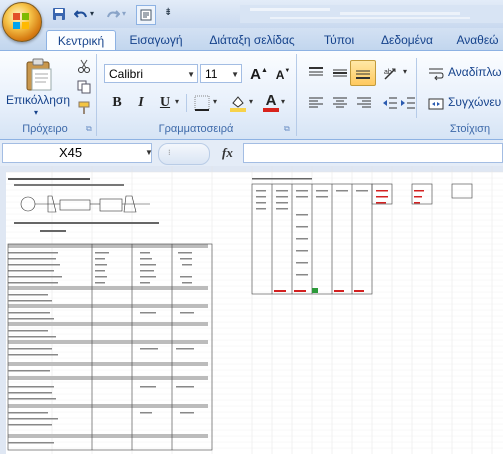 The width and height of the screenshot is (503, 454). I want to click on align-top-icon, so click(316, 71).